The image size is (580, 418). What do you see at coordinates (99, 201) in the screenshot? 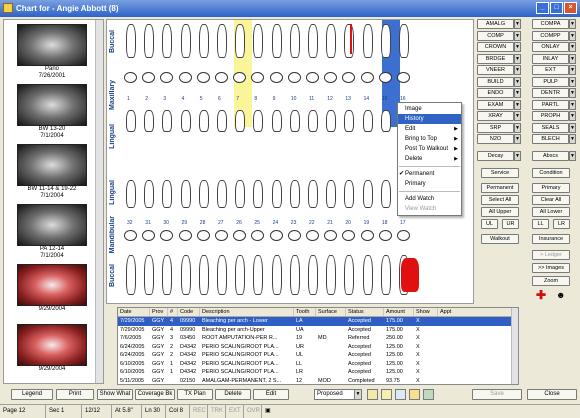
I see `image-panel-scrollbar` at bounding box center [99, 201].